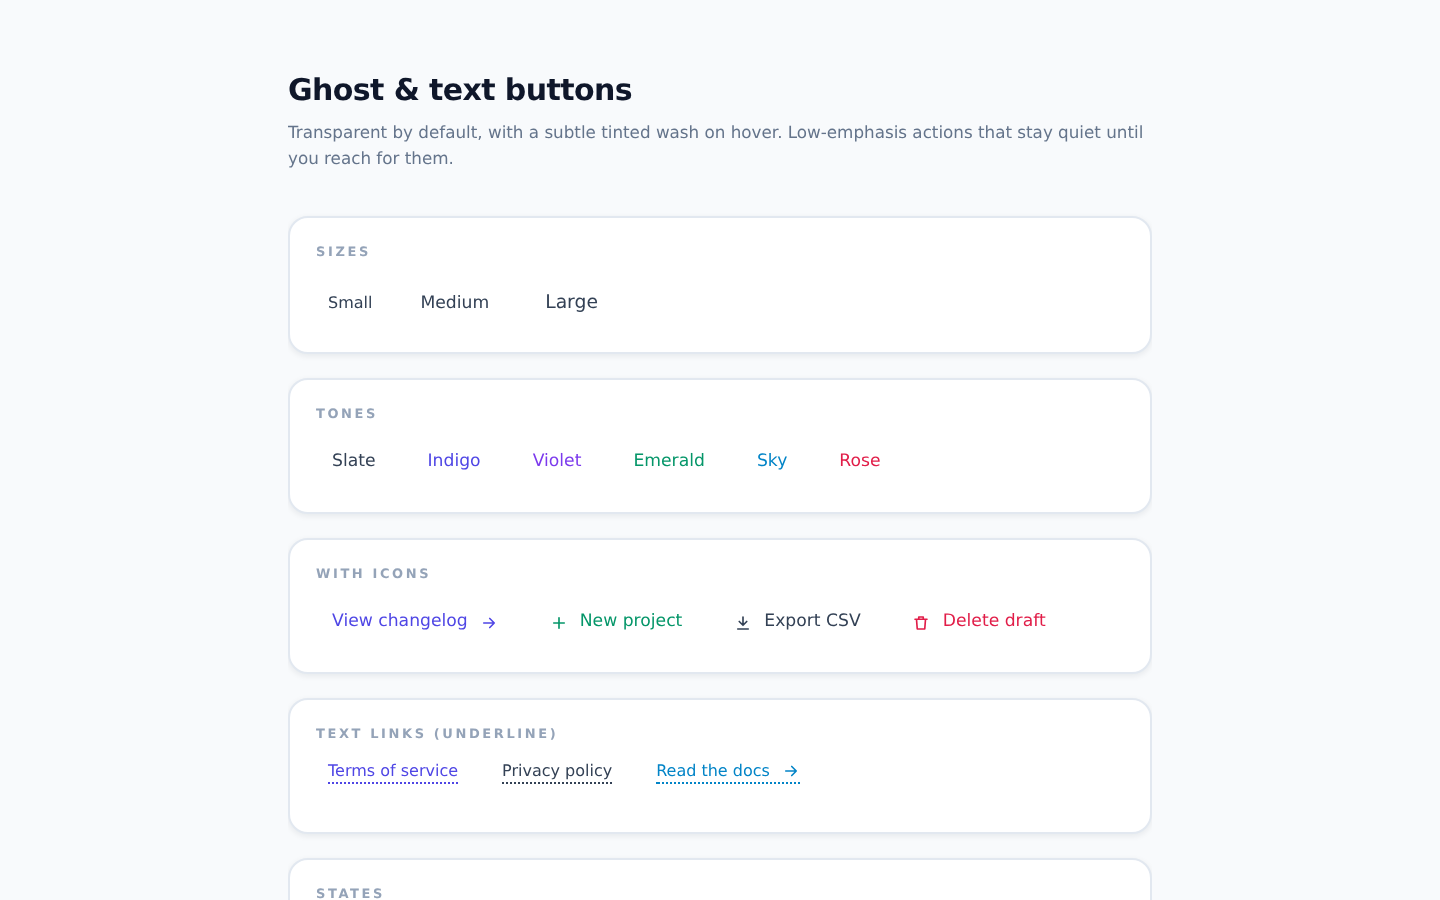  I want to click on ghost-button: New project, so click(616, 622).